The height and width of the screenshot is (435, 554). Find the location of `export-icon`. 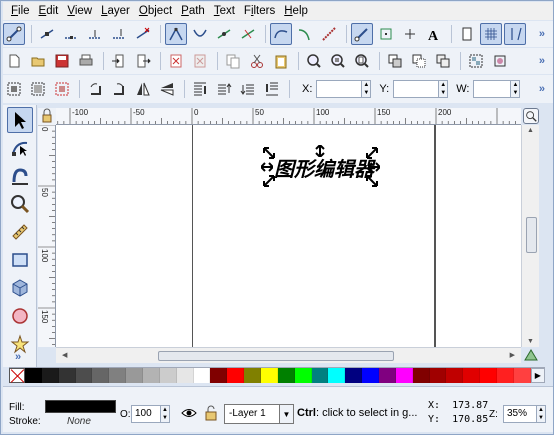

export-icon is located at coordinates (143, 61).